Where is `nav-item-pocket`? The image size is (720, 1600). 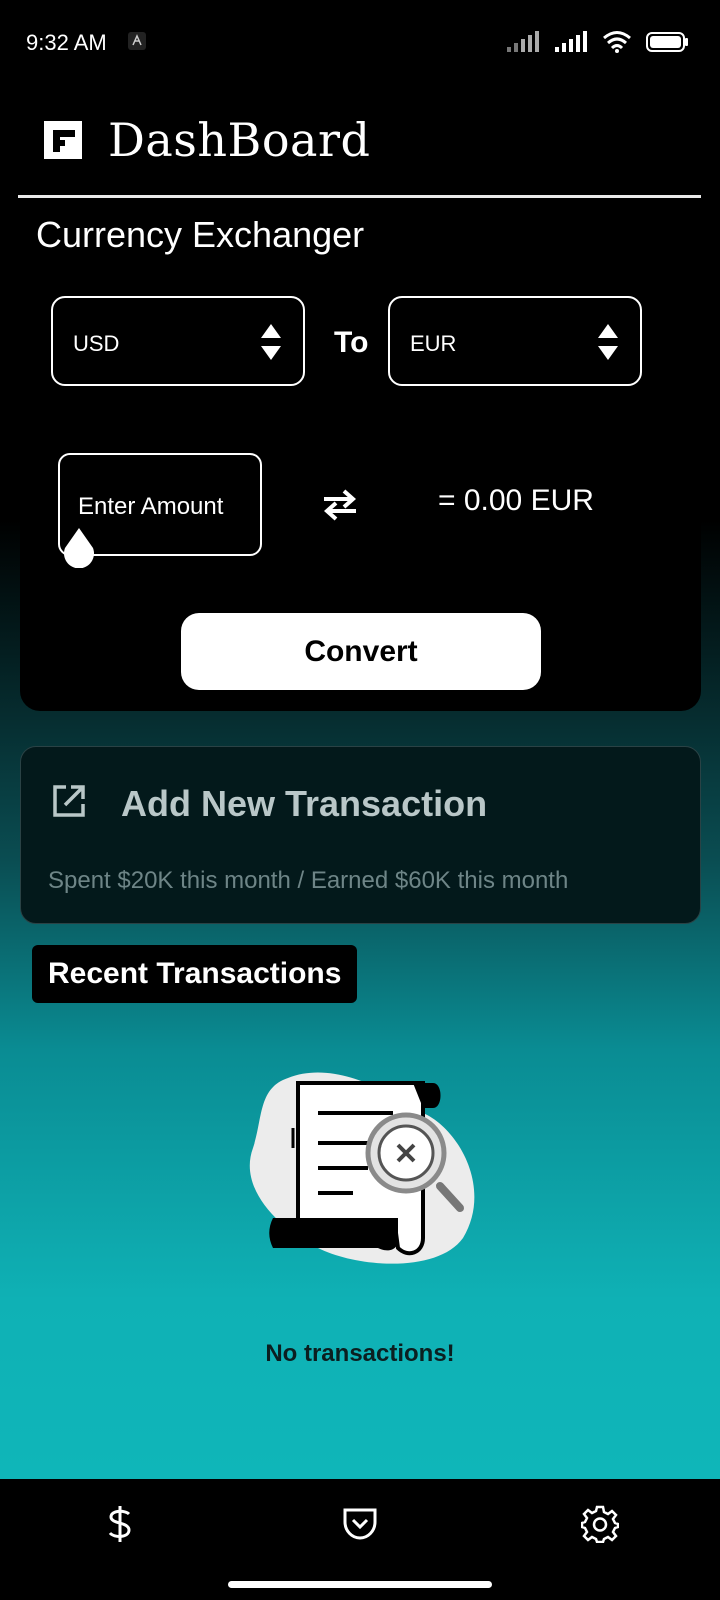 nav-item-pocket is located at coordinates (360, 1524).